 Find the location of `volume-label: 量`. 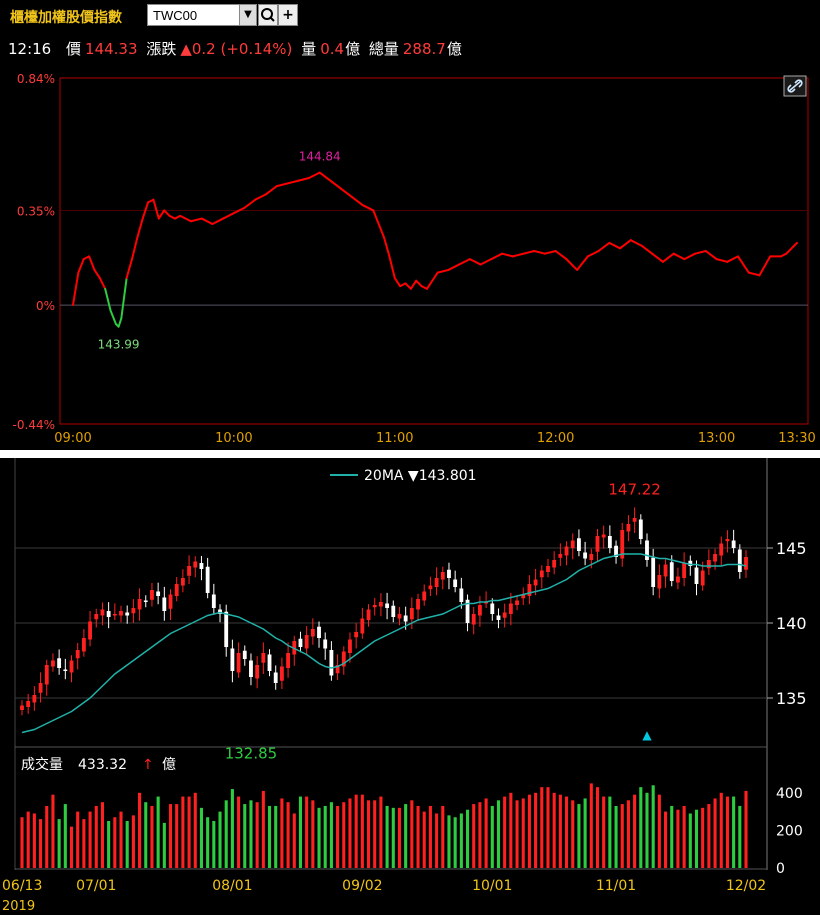

volume-label: 量 is located at coordinates (309, 49).